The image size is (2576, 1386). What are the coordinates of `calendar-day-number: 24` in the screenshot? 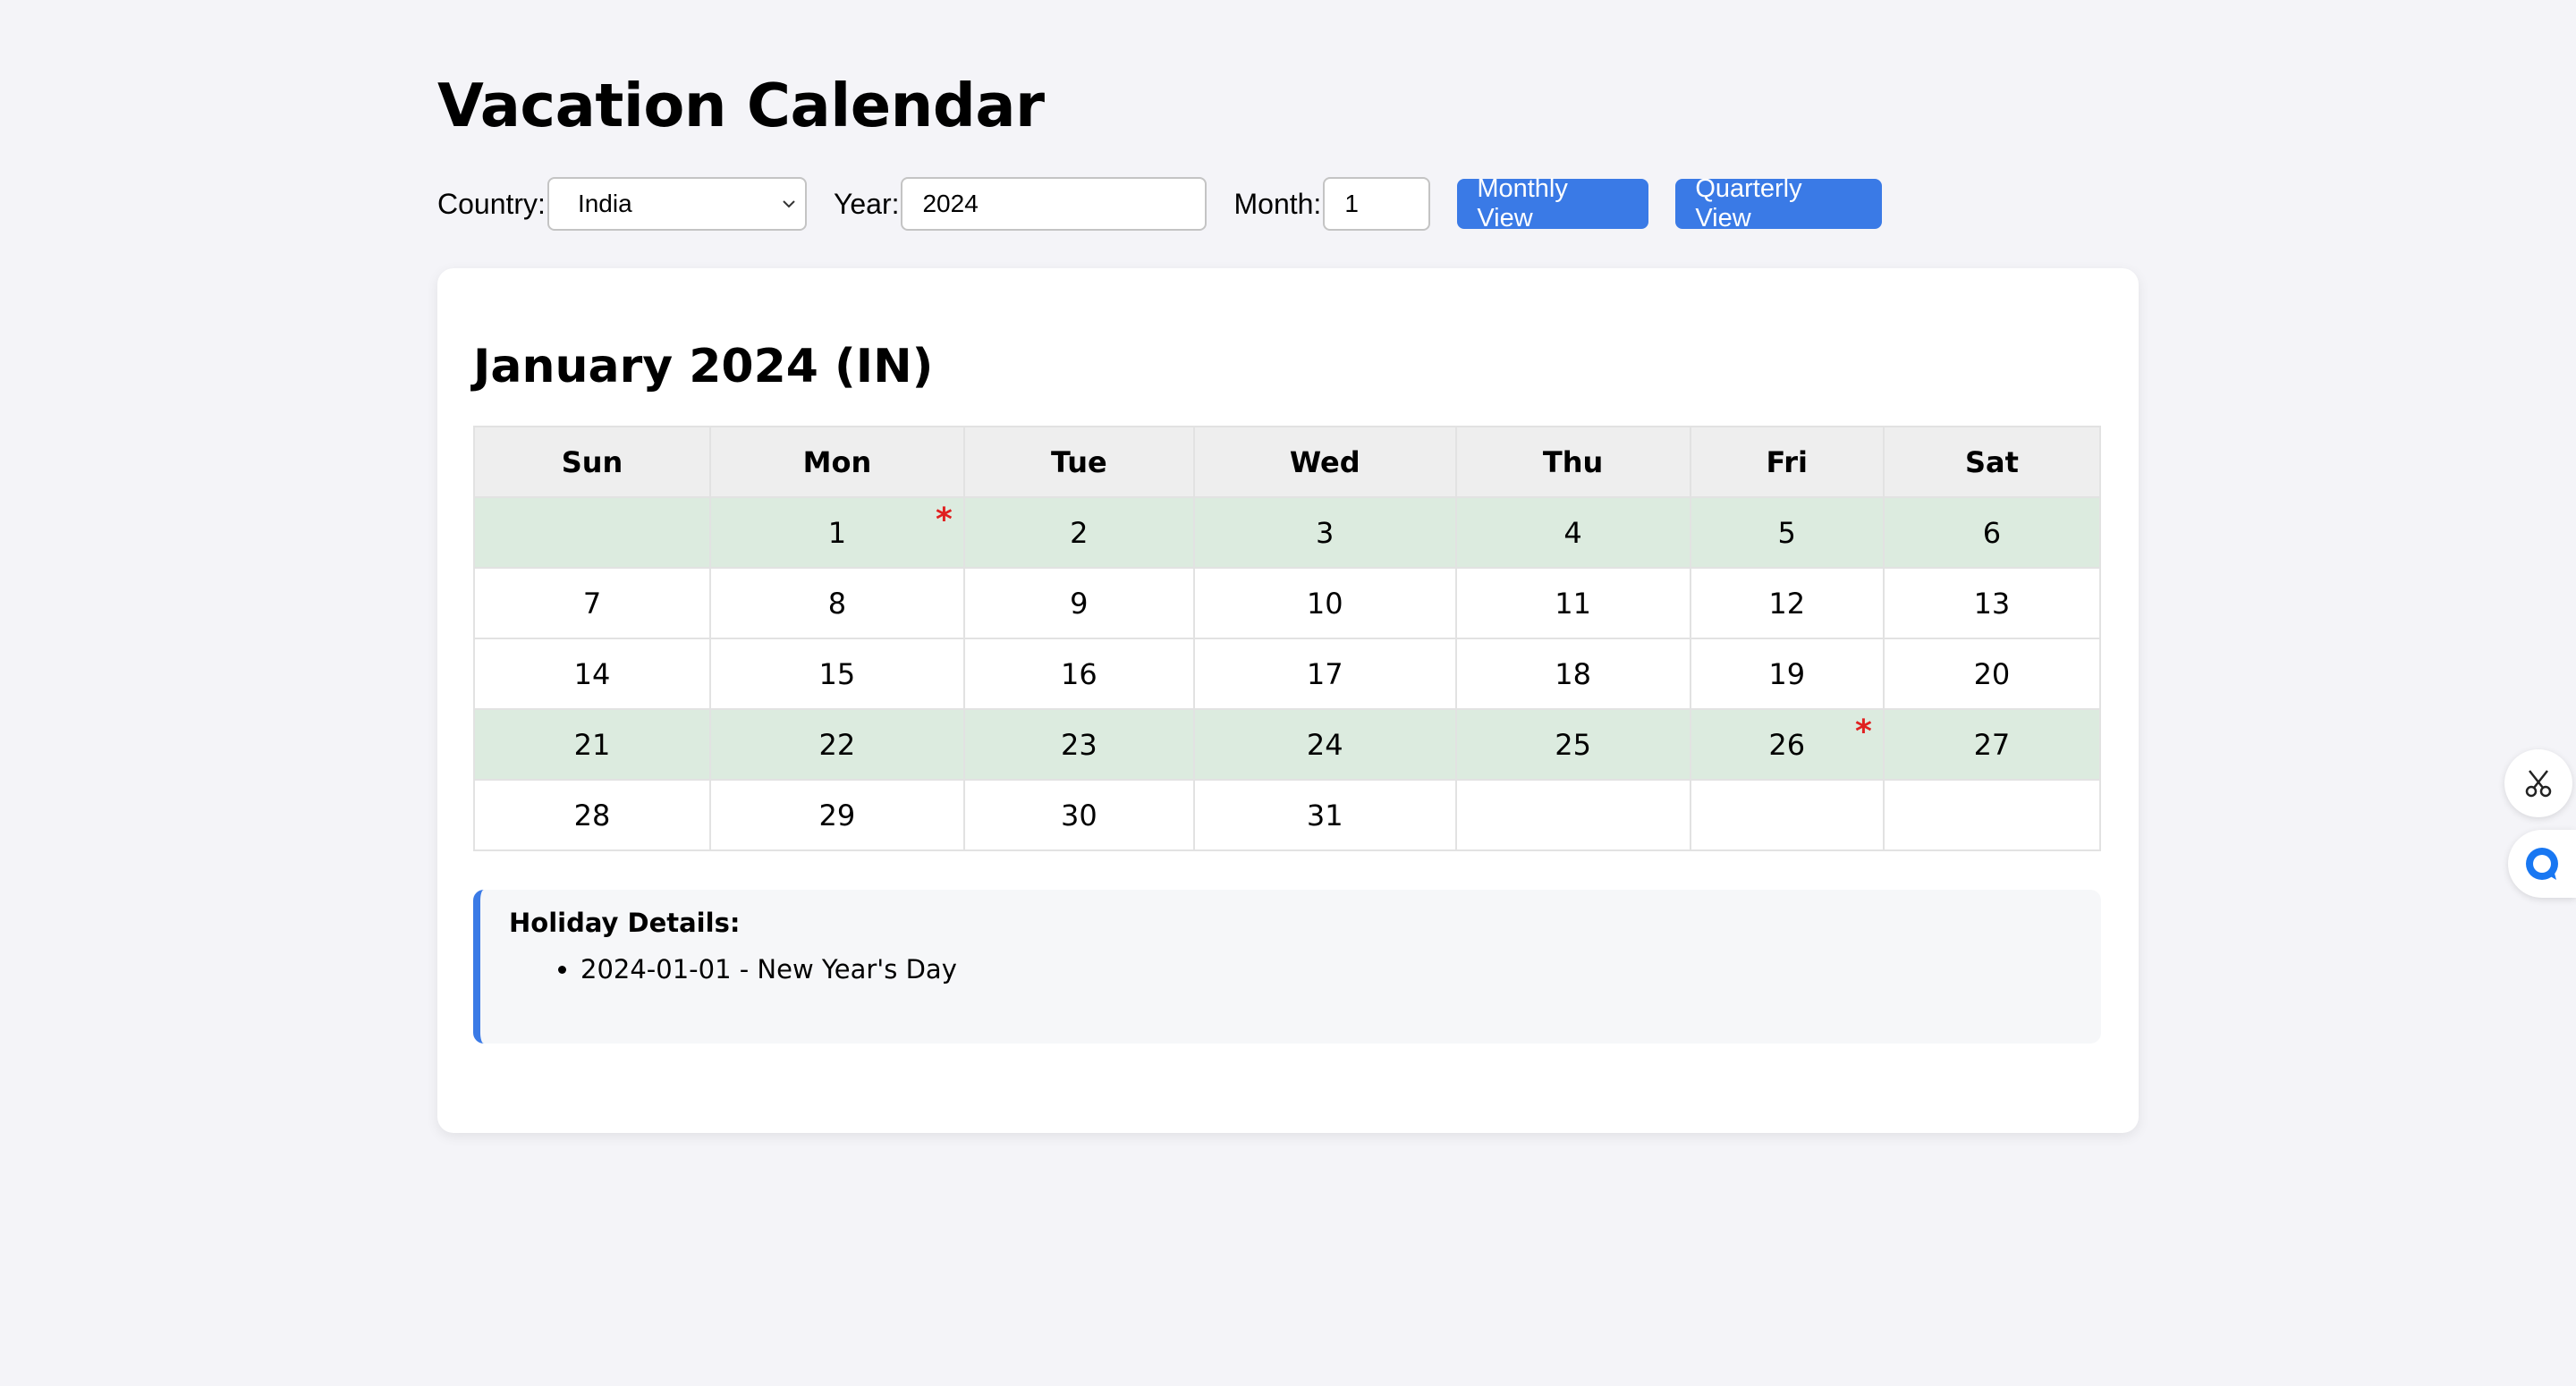 It's located at (1324, 744).